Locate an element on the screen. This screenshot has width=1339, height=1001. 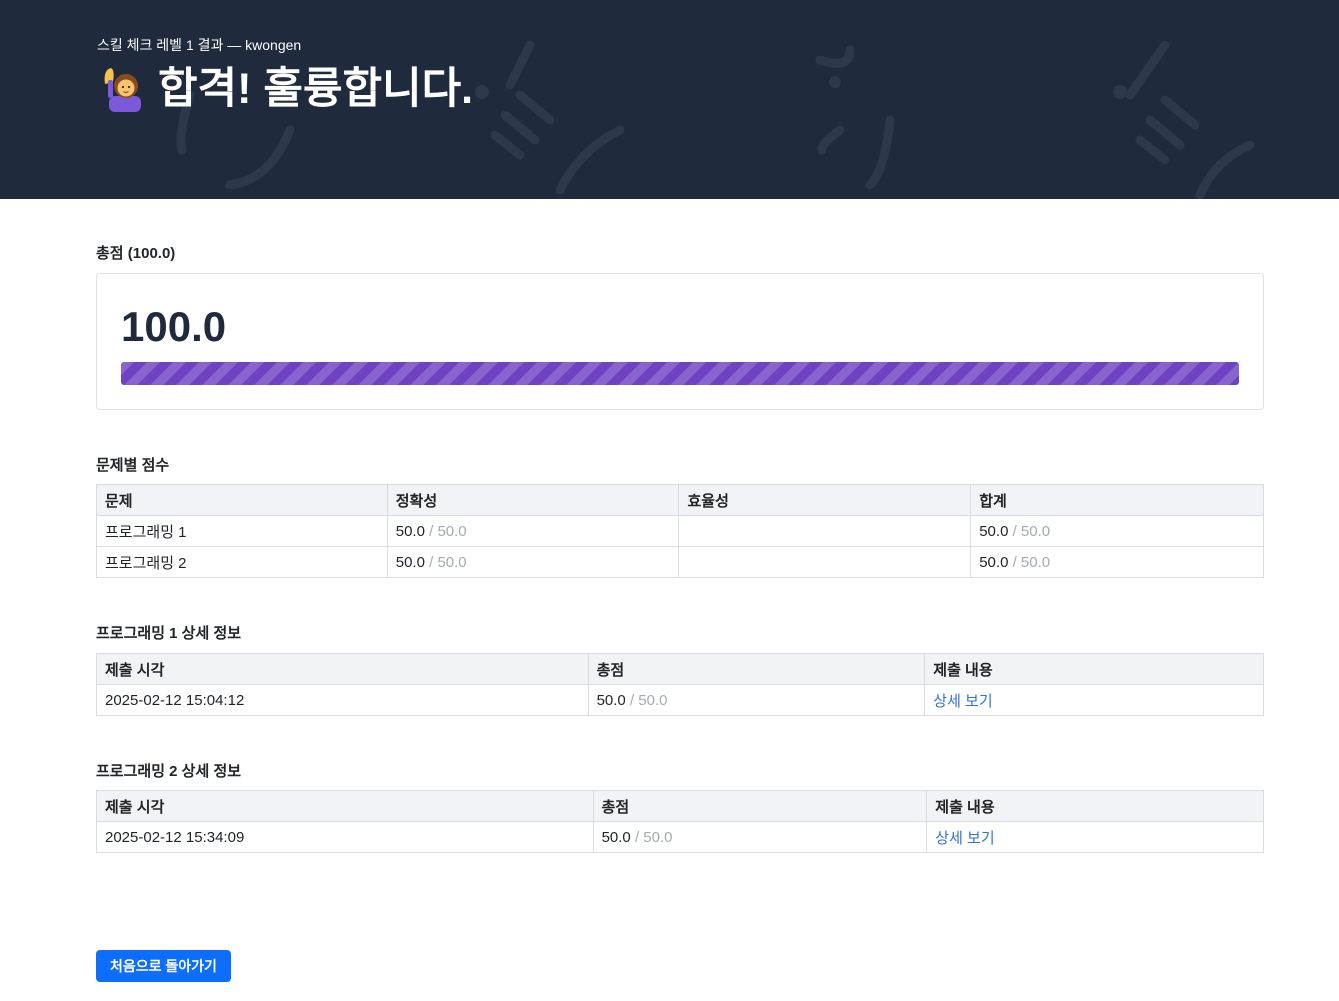
total-score-progress-fill is located at coordinates (680, 373).